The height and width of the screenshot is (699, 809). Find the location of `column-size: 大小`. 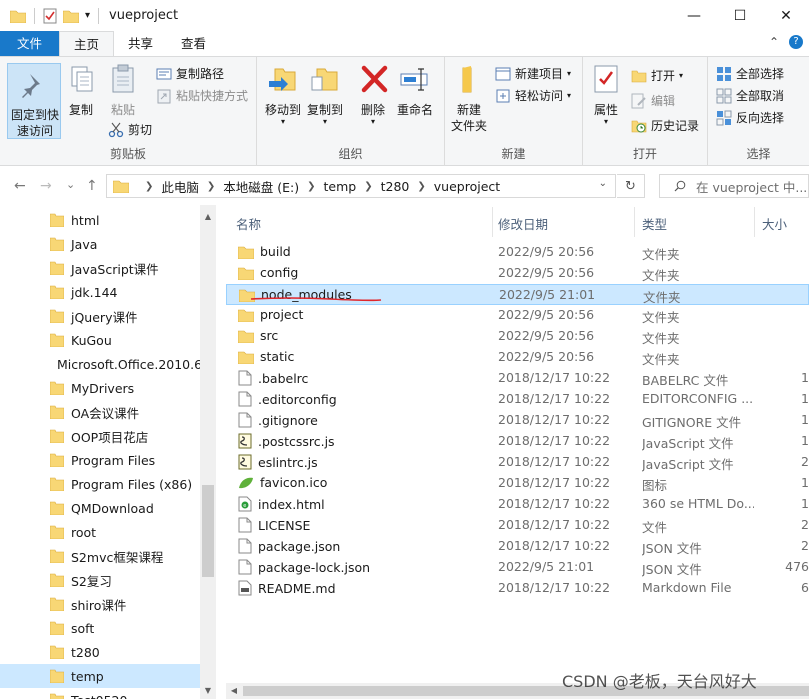

column-size: 大小 is located at coordinates (774, 223).